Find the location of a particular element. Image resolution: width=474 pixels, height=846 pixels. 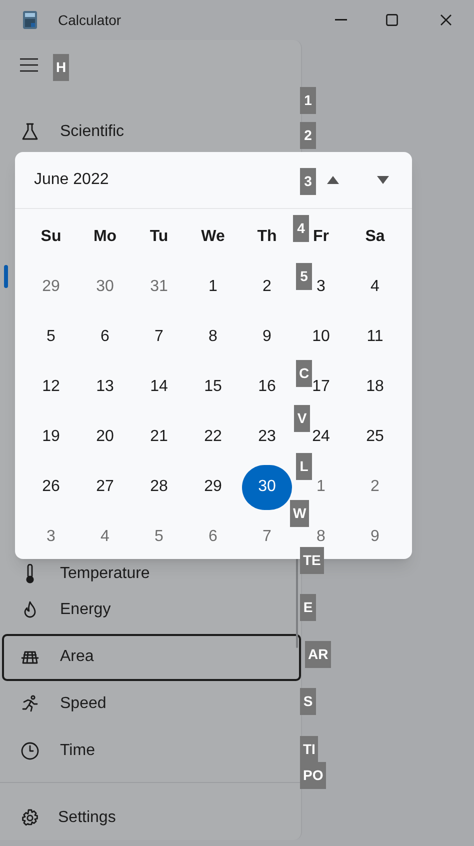

calculator-app-icon is located at coordinates (30, 20).